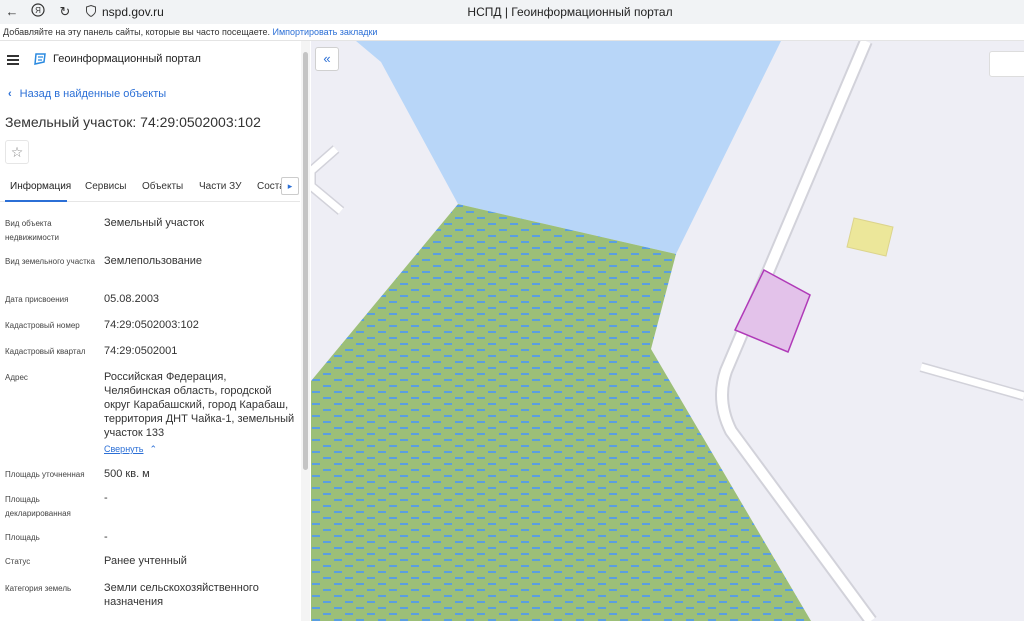 The width and height of the screenshot is (1024, 621). Describe the element at coordinates (153, 261) in the screenshot. I see `field-value: Землепользование` at that location.